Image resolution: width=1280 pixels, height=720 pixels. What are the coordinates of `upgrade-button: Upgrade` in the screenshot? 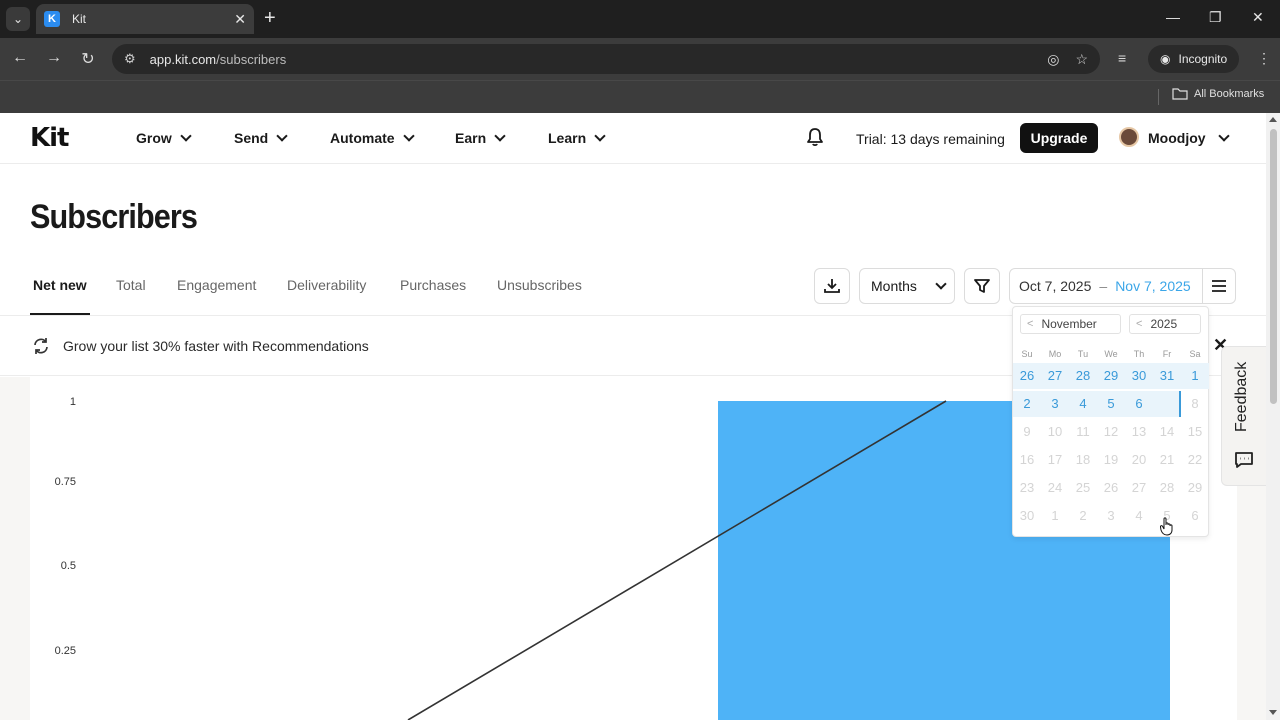 It's located at (1059, 138).